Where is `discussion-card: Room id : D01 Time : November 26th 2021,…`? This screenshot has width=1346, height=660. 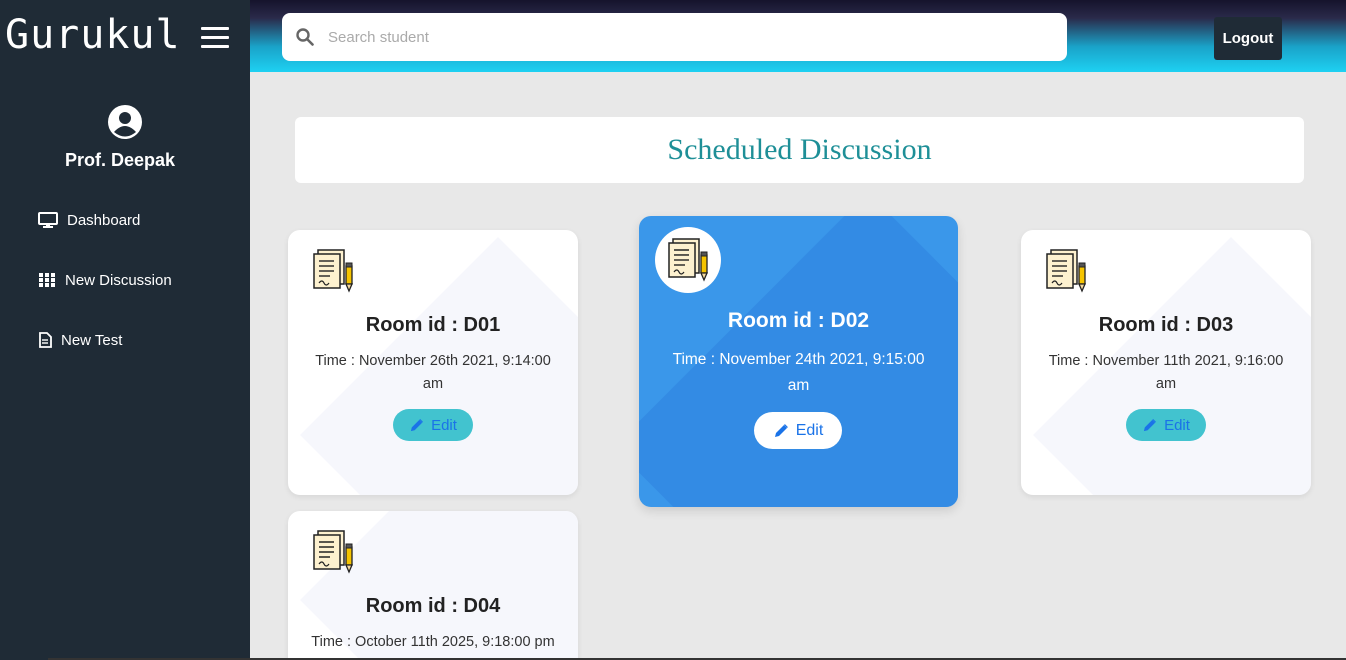
discussion-card: Room id : D01 Time : November 26th 2021,… is located at coordinates (433, 362).